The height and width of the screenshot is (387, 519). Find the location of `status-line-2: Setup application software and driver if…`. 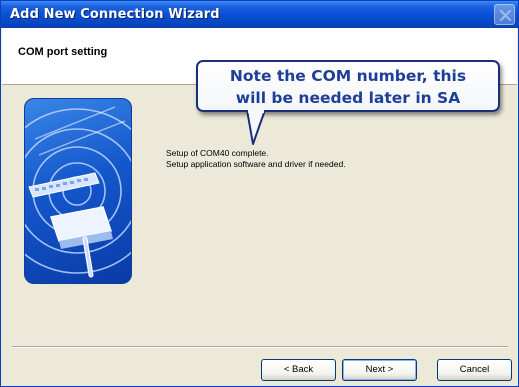

status-line-2: Setup application software and driver if… is located at coordinates (256, 164).